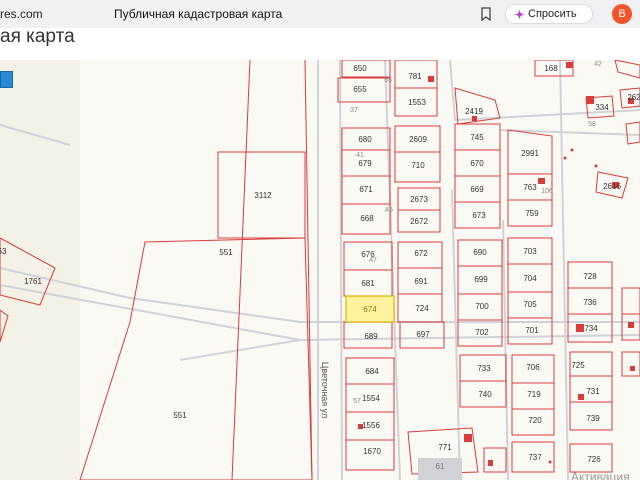 This screenshot has width=640, height=480. Describe the element at coordinates (593, 418) in the screenshot. I see `parcel-label: 739` at that location.